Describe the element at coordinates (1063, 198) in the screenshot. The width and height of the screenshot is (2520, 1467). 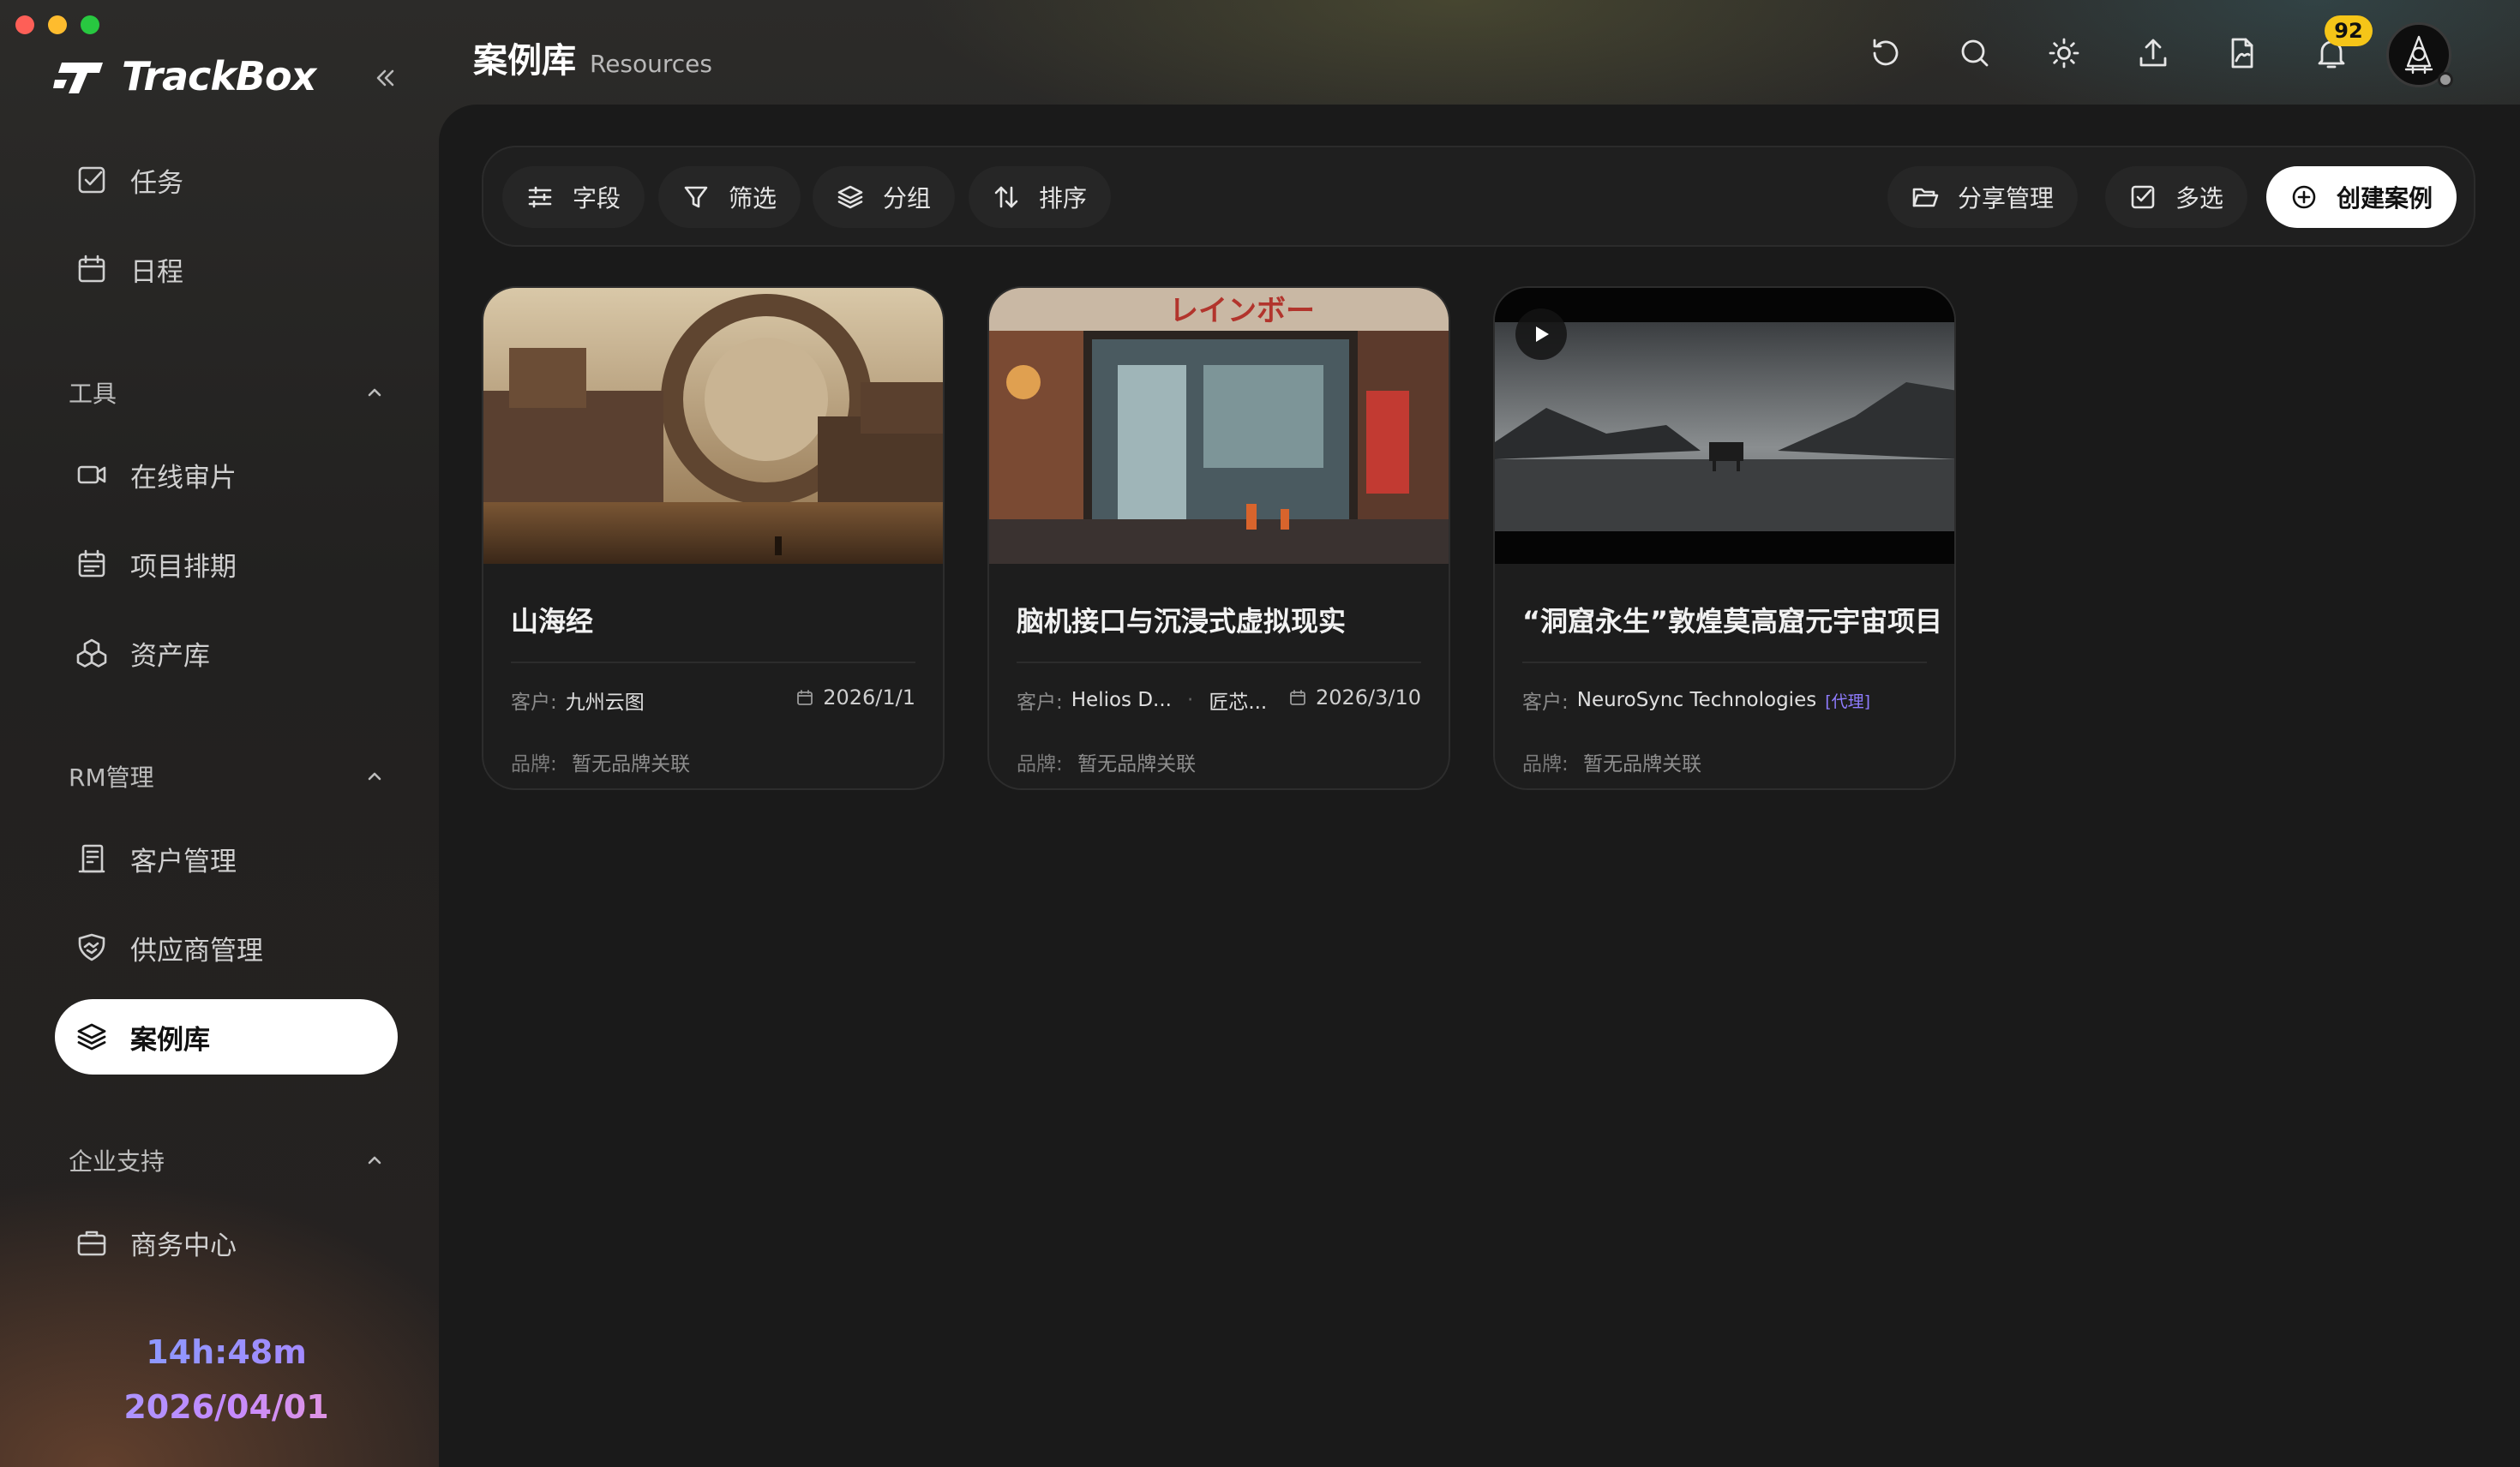
I see `sort-label: 排序` at that location.